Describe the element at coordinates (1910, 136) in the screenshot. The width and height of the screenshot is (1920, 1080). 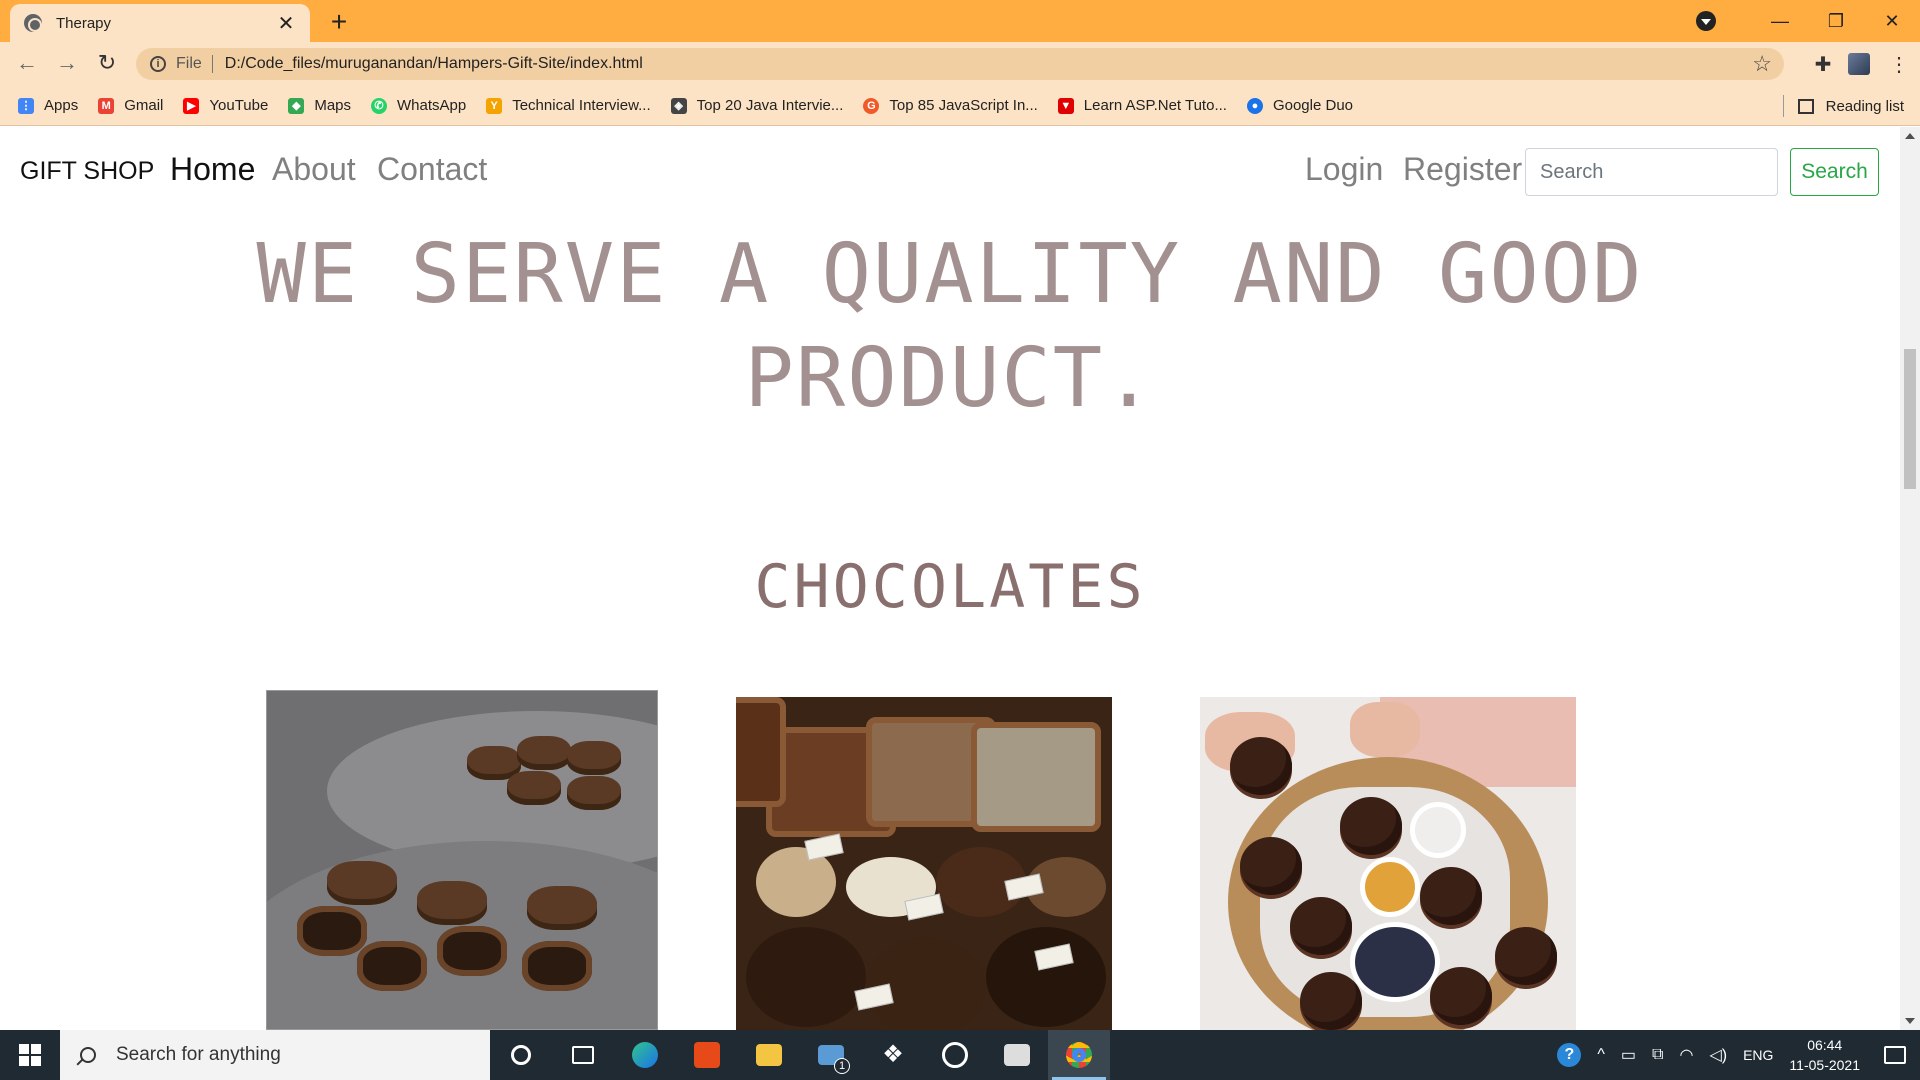
I see `scroll-up-arrow-icon` at that location.